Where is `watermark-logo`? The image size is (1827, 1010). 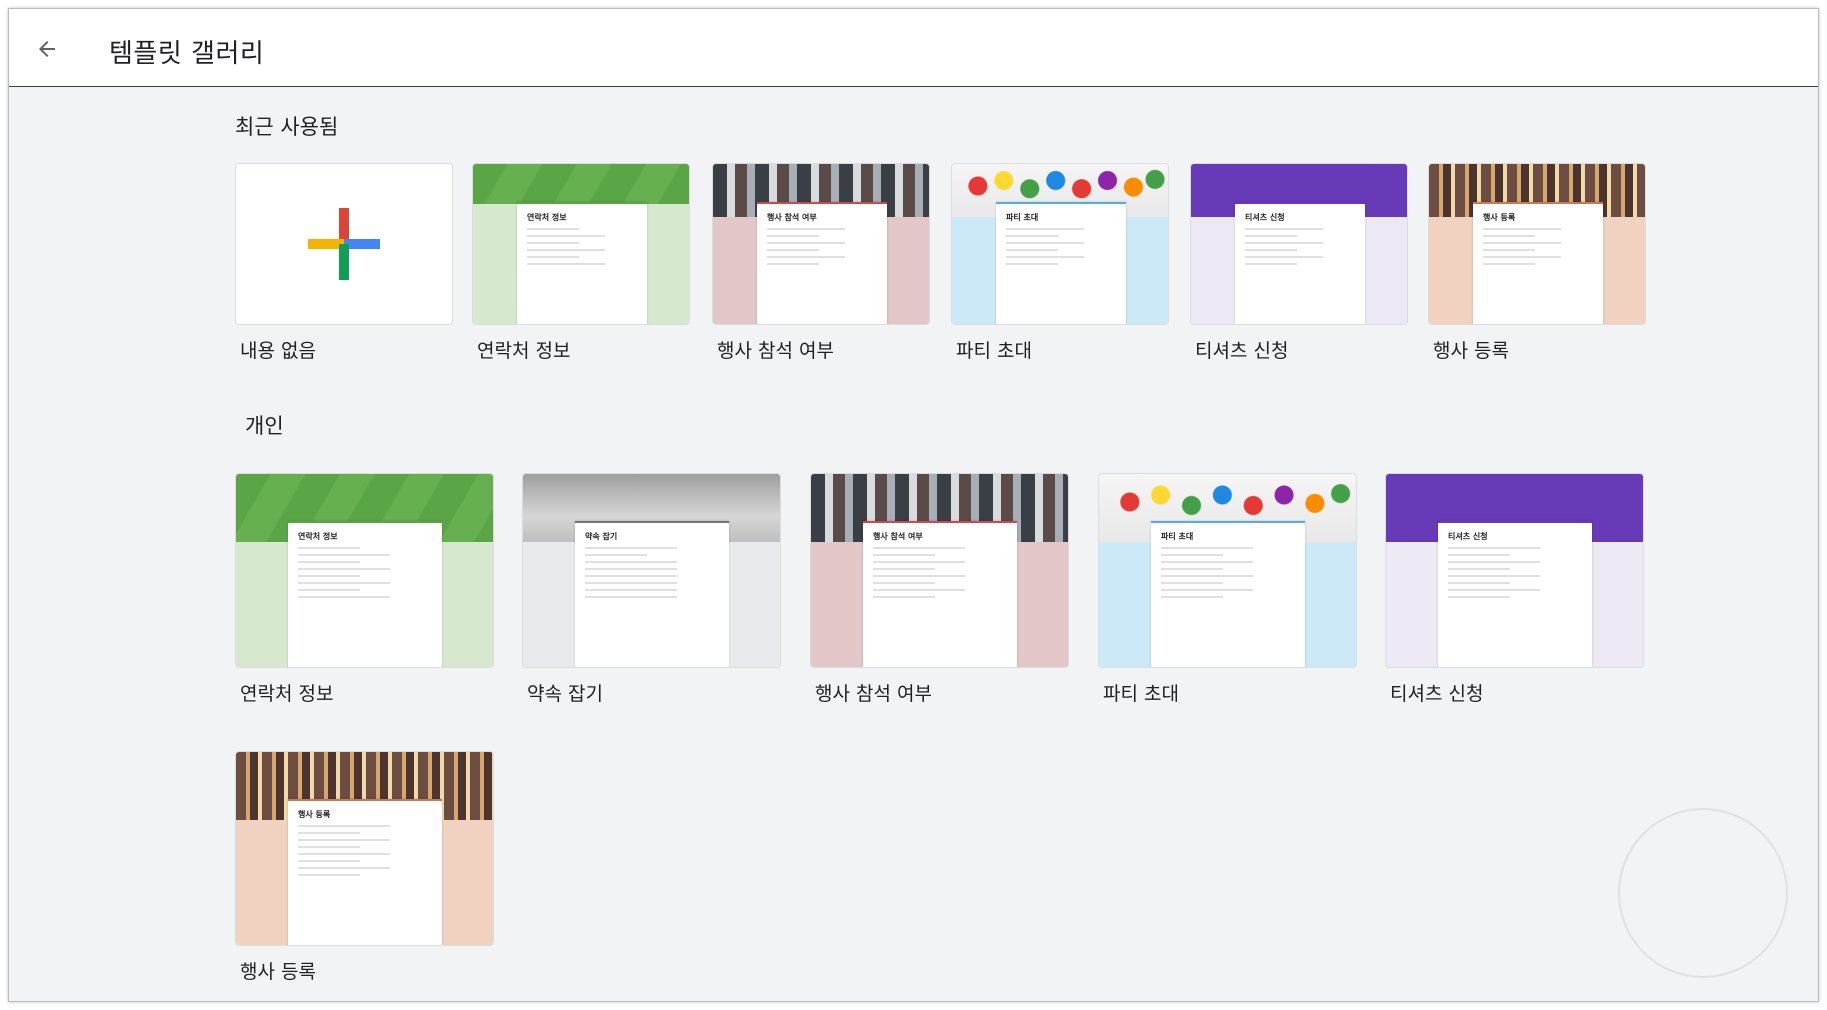 watermark-logo is located at coordinates (1703, 893).